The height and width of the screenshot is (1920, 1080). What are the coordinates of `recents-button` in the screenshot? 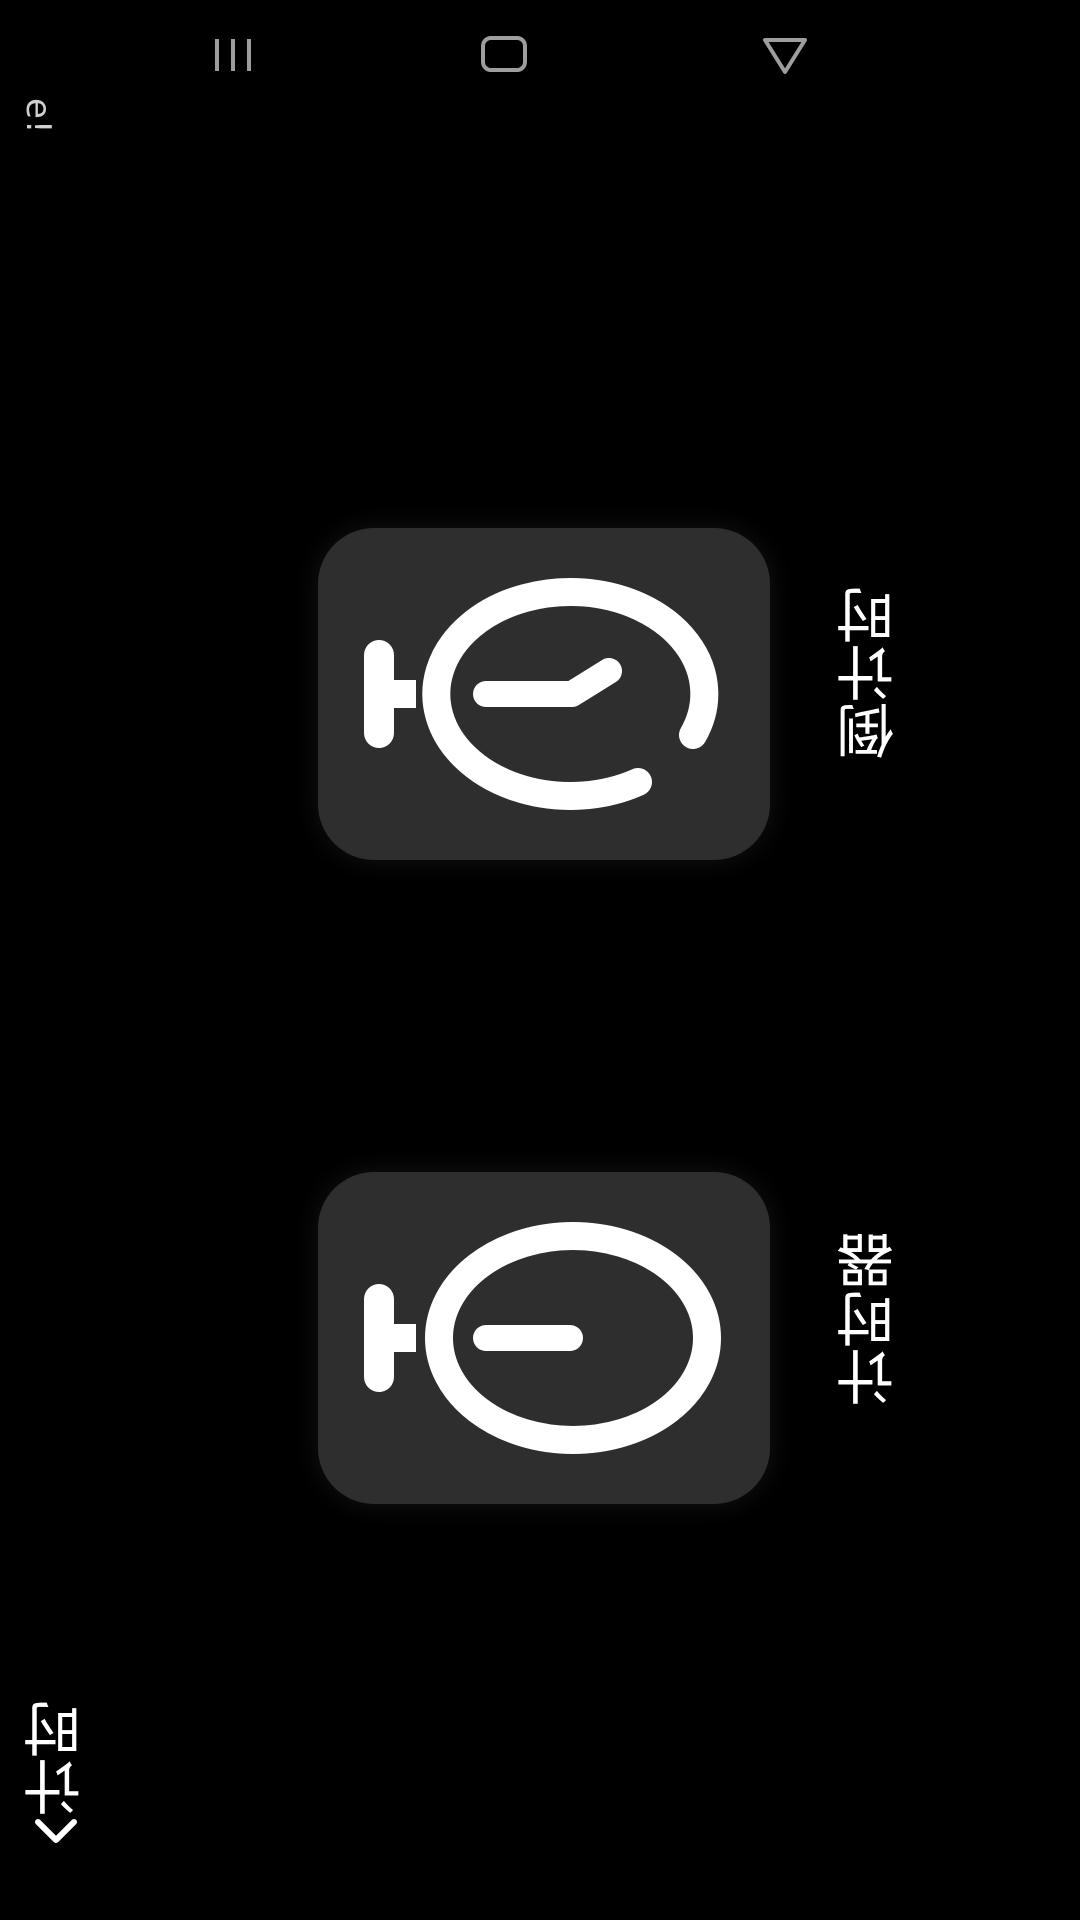 It's located at (227, 55).